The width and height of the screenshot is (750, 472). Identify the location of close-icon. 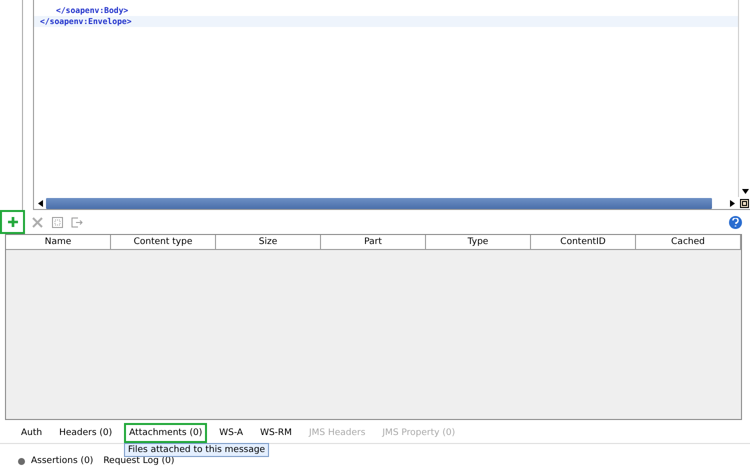
(37, 222).